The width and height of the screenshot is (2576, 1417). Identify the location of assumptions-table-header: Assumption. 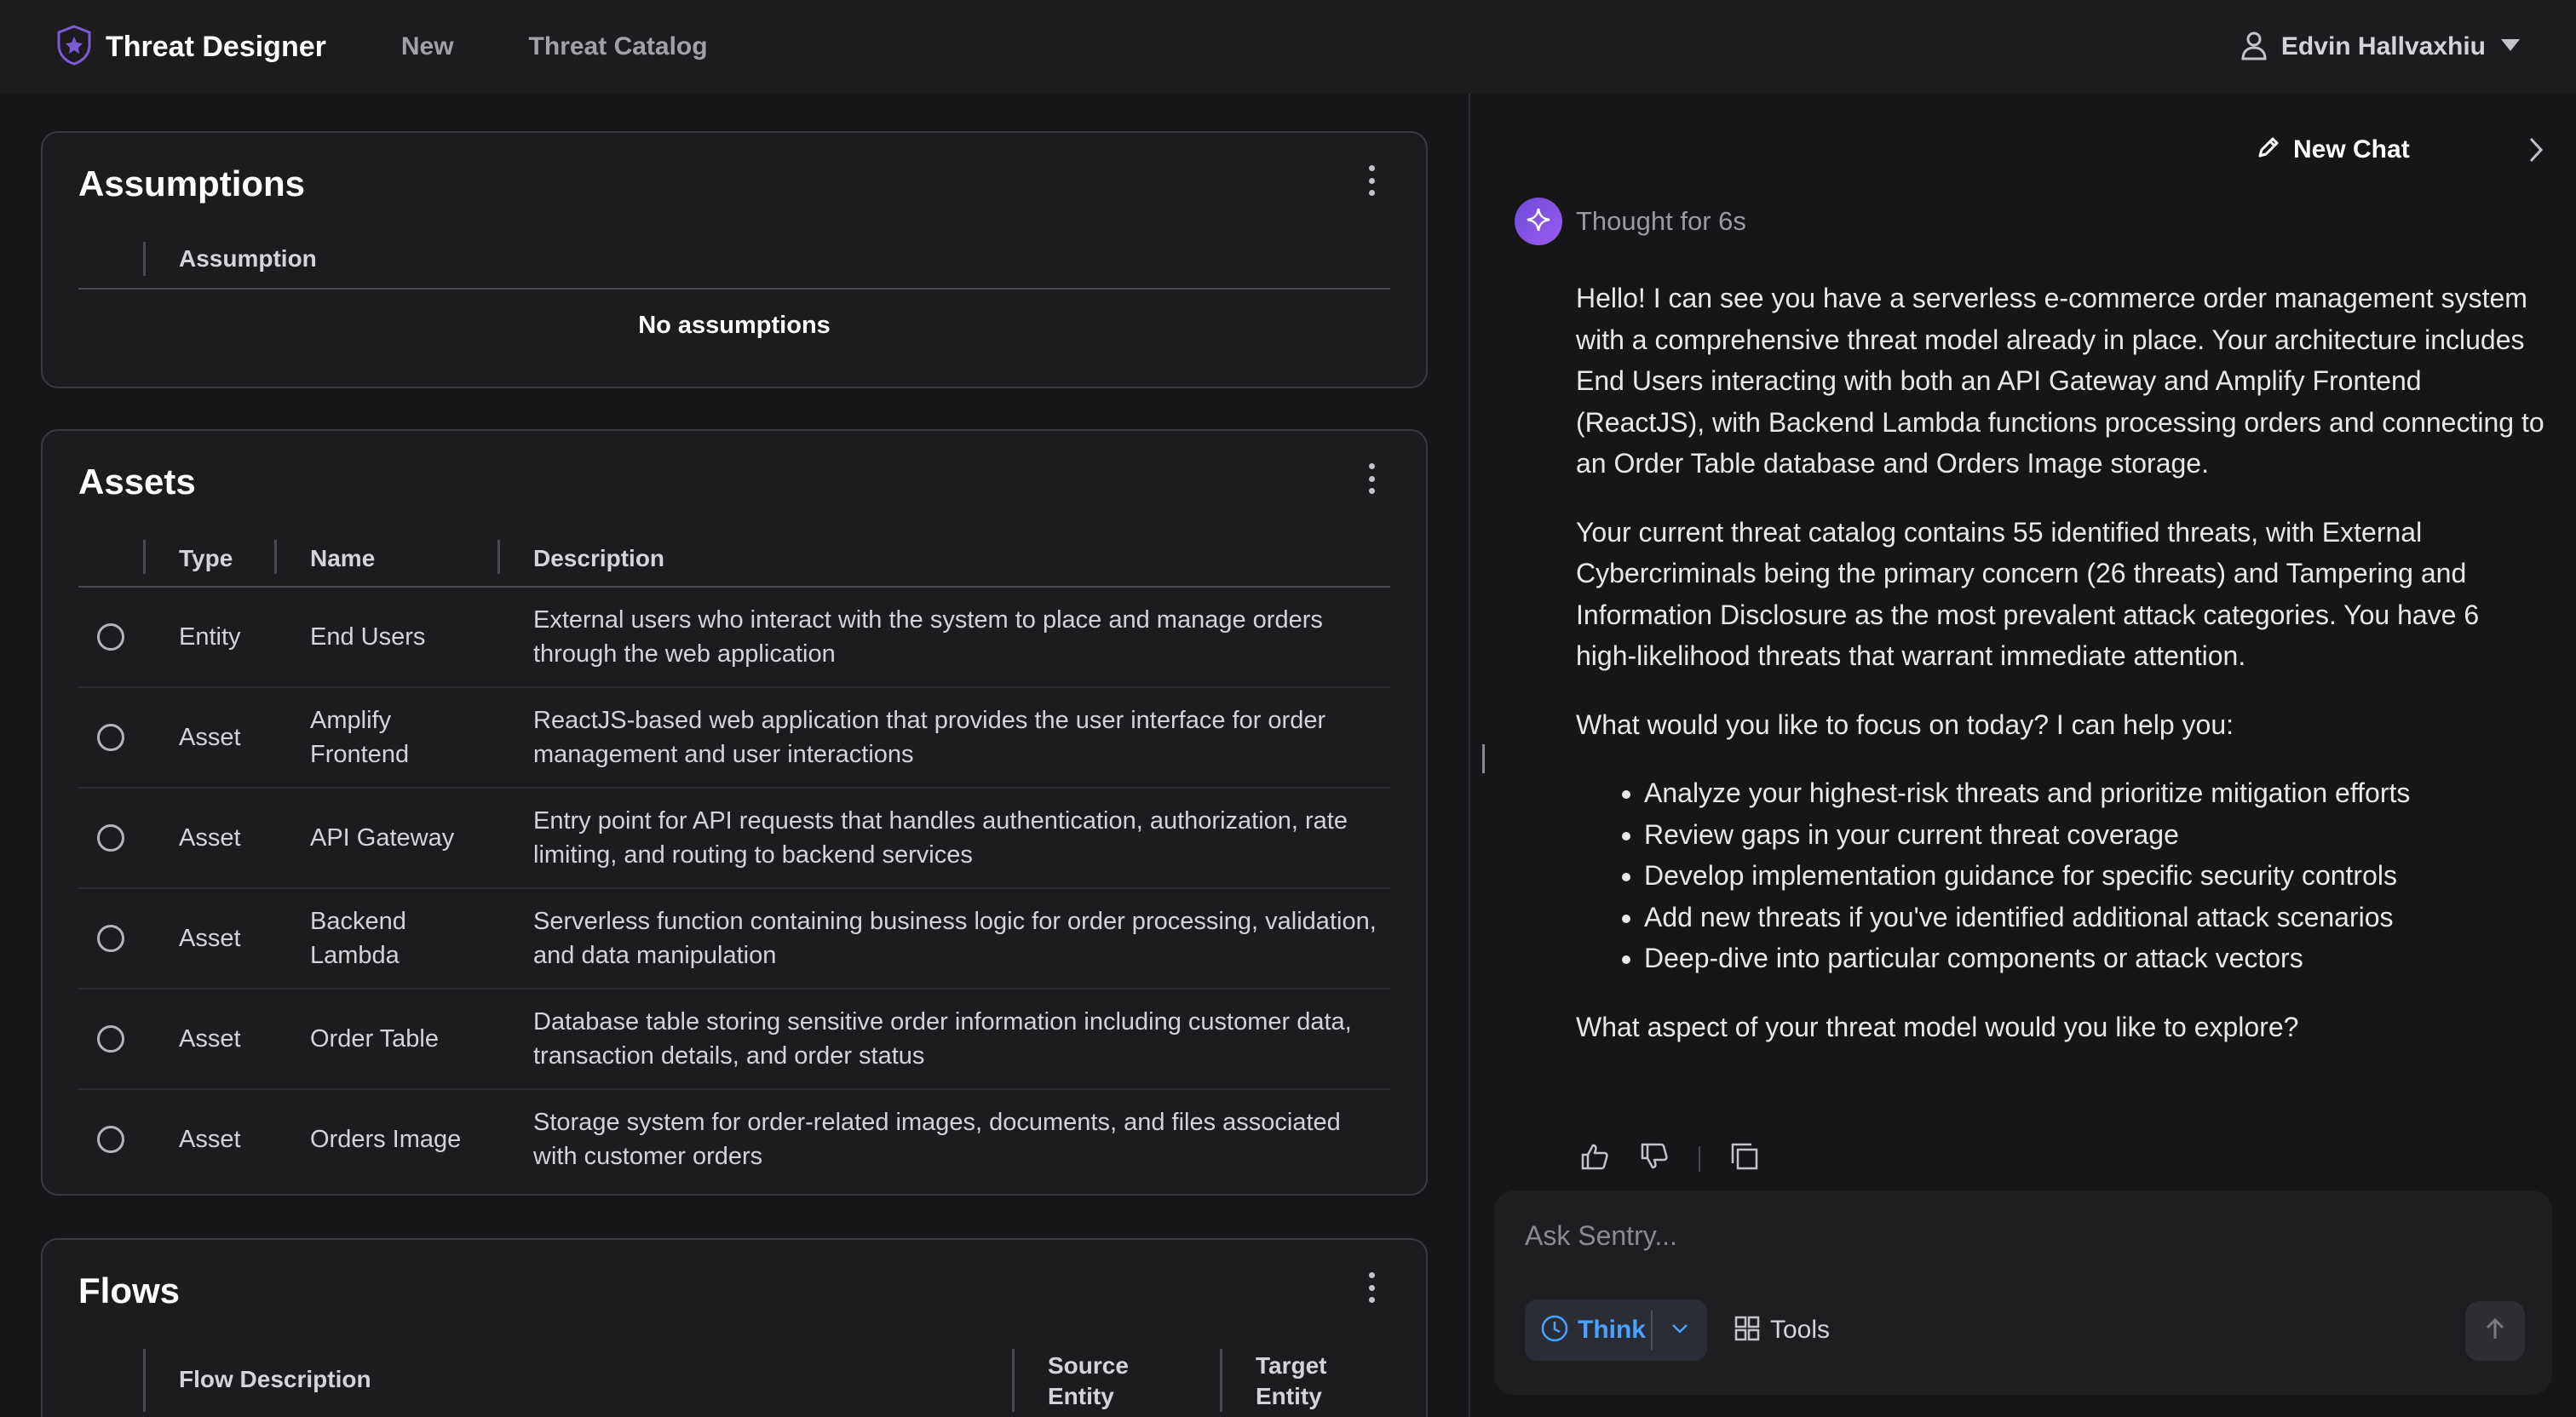
(734, 266).